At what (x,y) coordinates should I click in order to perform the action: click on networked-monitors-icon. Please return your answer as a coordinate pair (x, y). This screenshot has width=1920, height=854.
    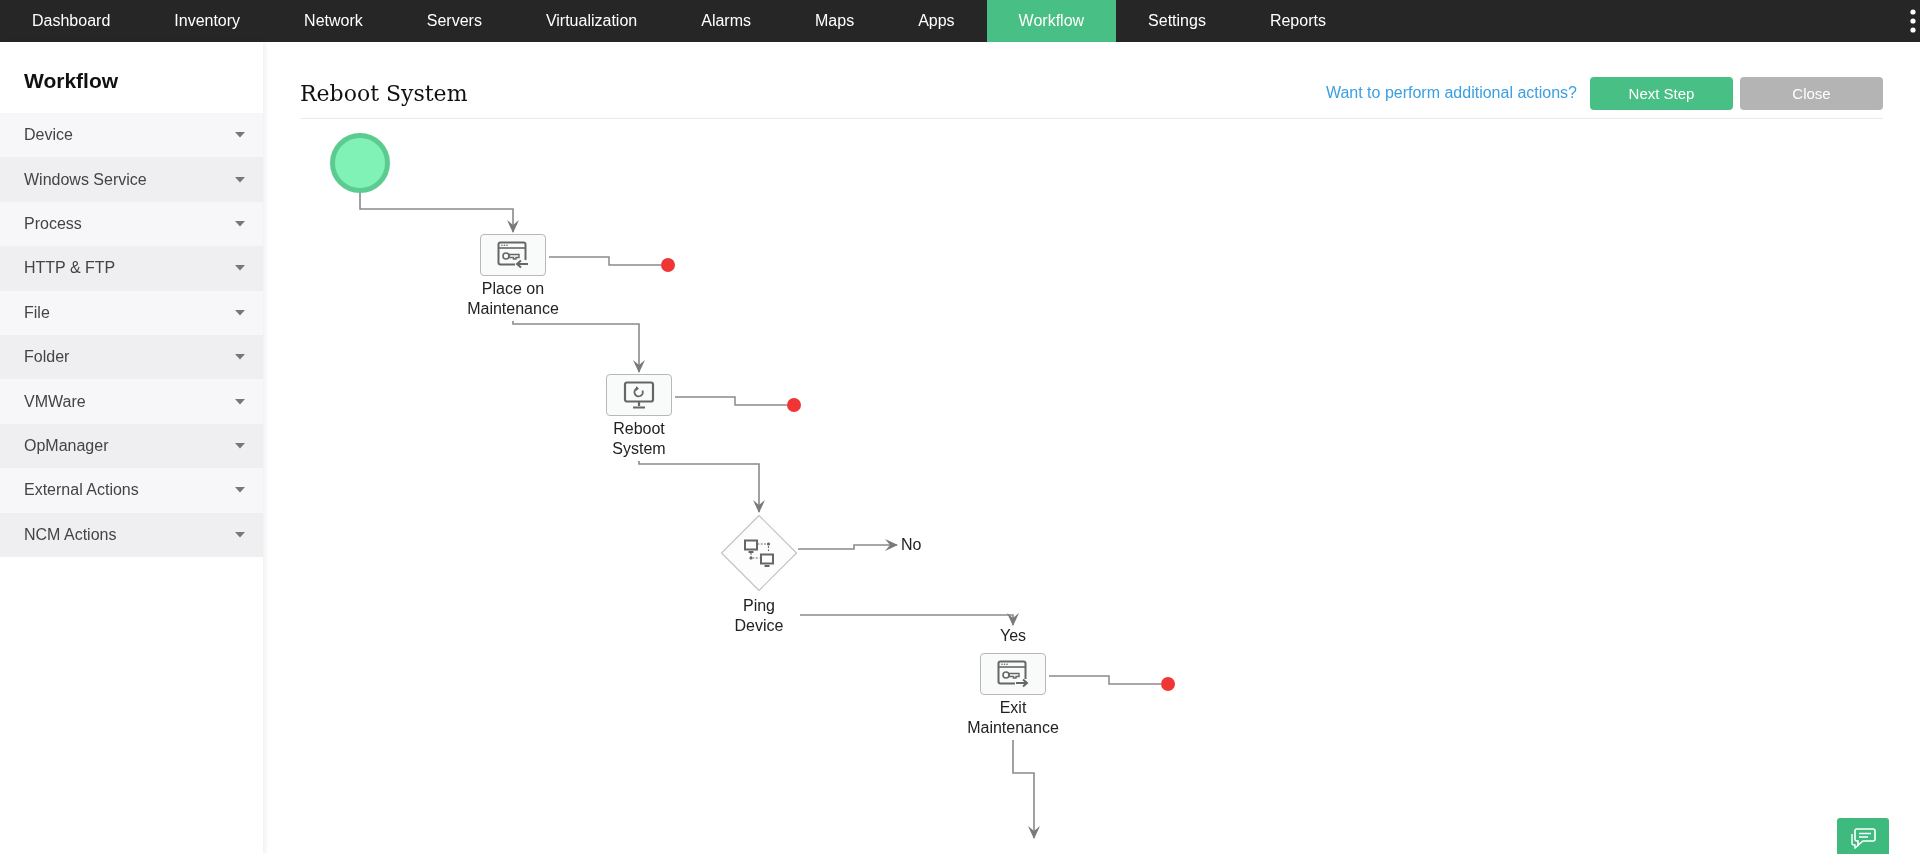
    Looking at the image, I should click on (759, 553).